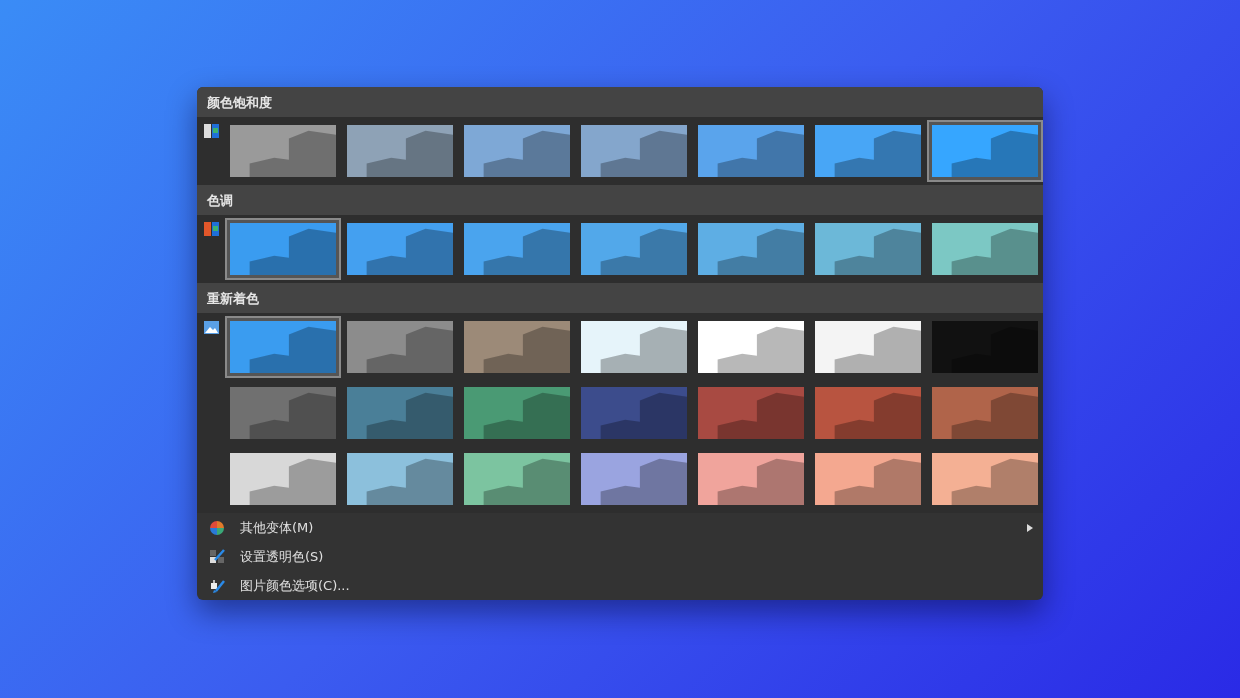  Describe the element at coordinates (233, 298) in the screenshot. I see `section-heading: 重新着色` at that location.